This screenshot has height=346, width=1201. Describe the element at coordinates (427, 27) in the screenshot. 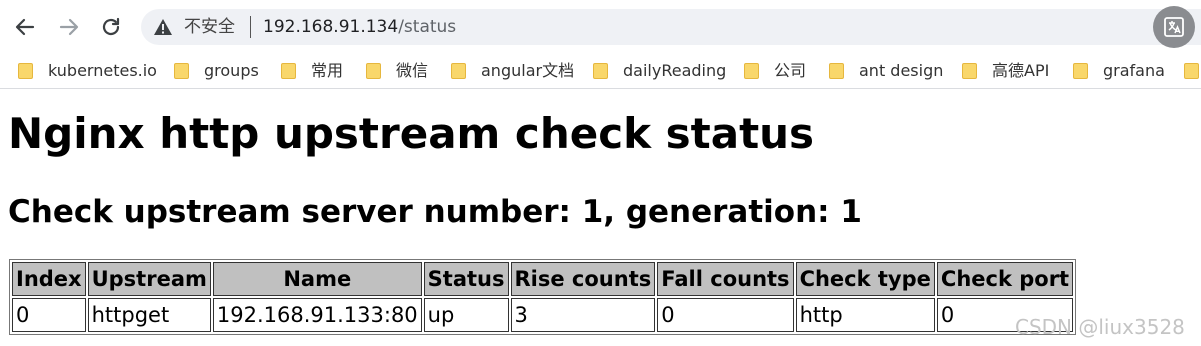

I see `url-path: /status` at that location.